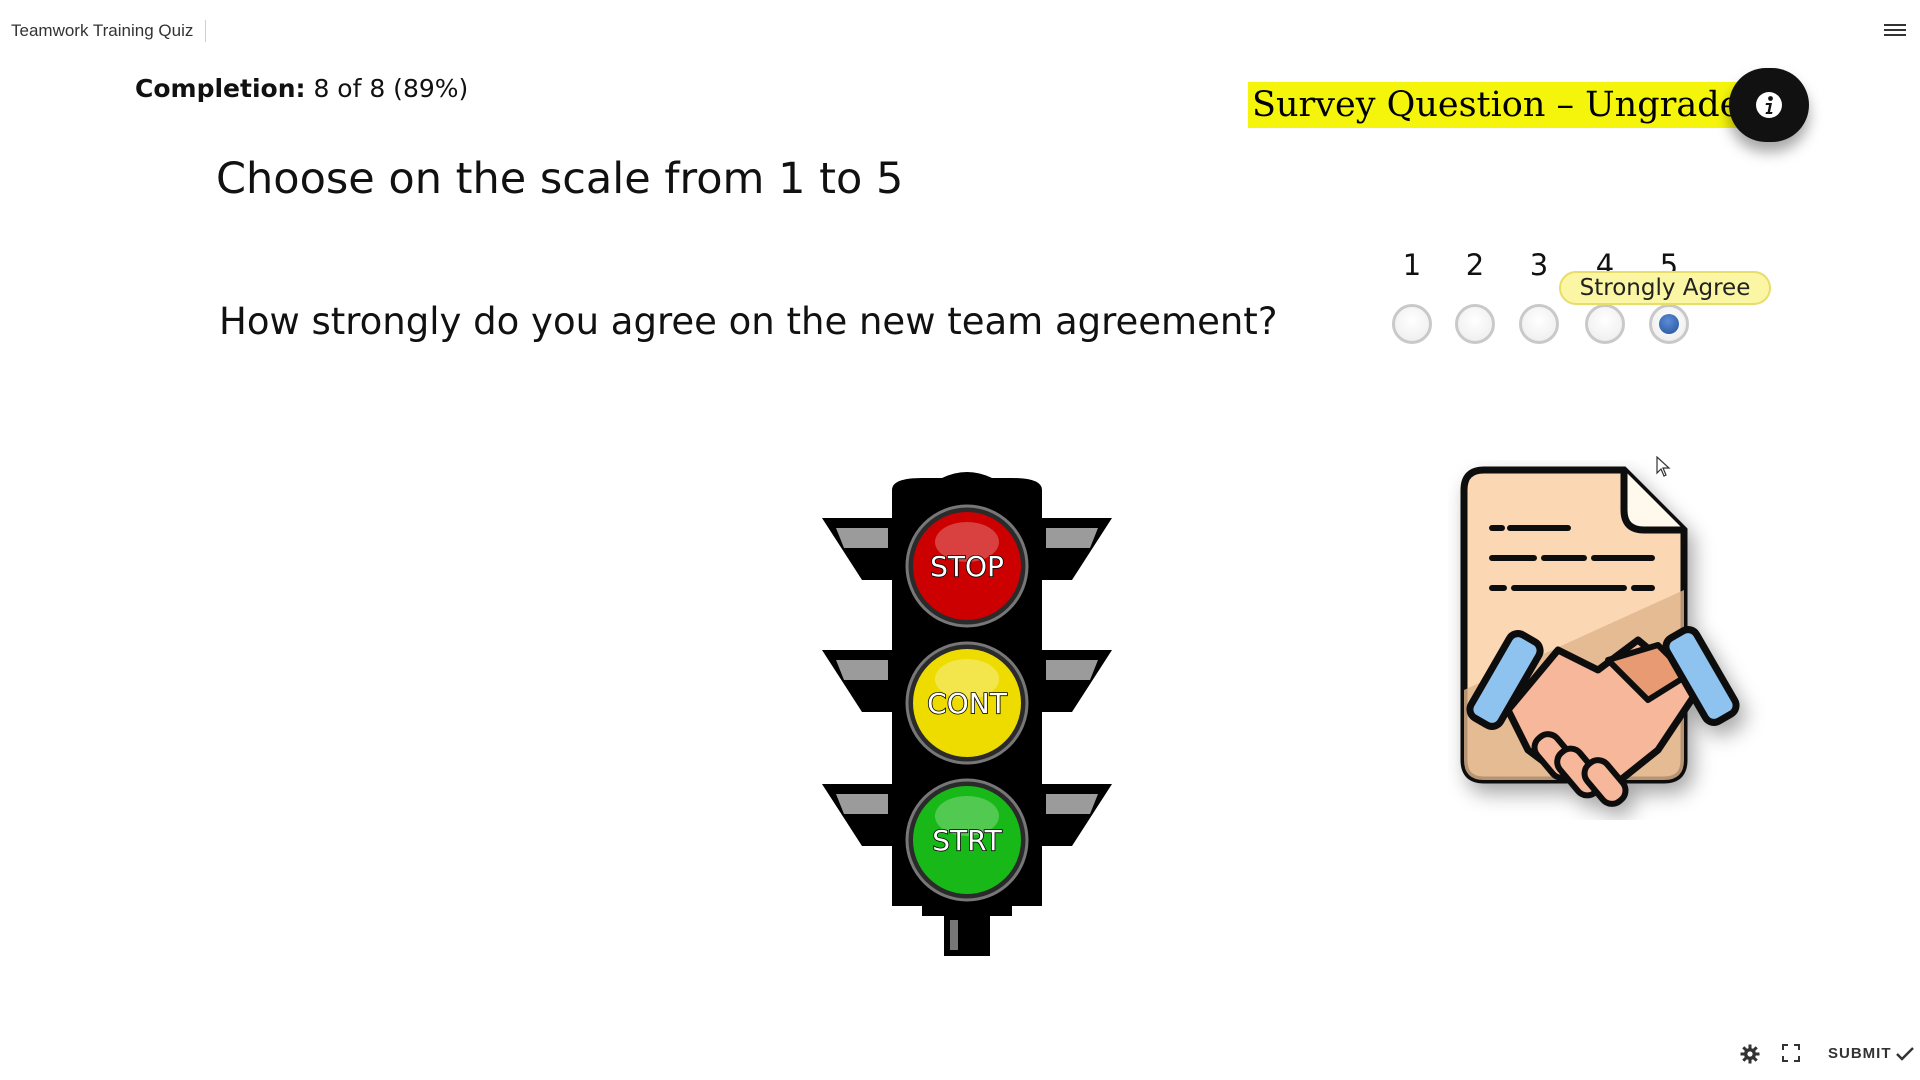 This screenshot has width=1920, height=1080. I want to click on start-label: STRT, so click(967, 840).